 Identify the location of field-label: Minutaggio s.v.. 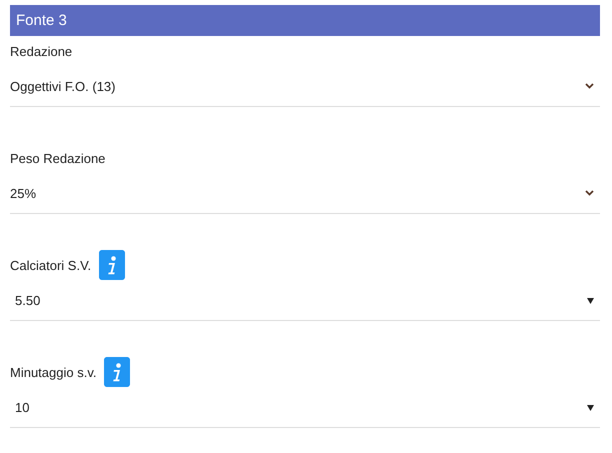
(53, 372).